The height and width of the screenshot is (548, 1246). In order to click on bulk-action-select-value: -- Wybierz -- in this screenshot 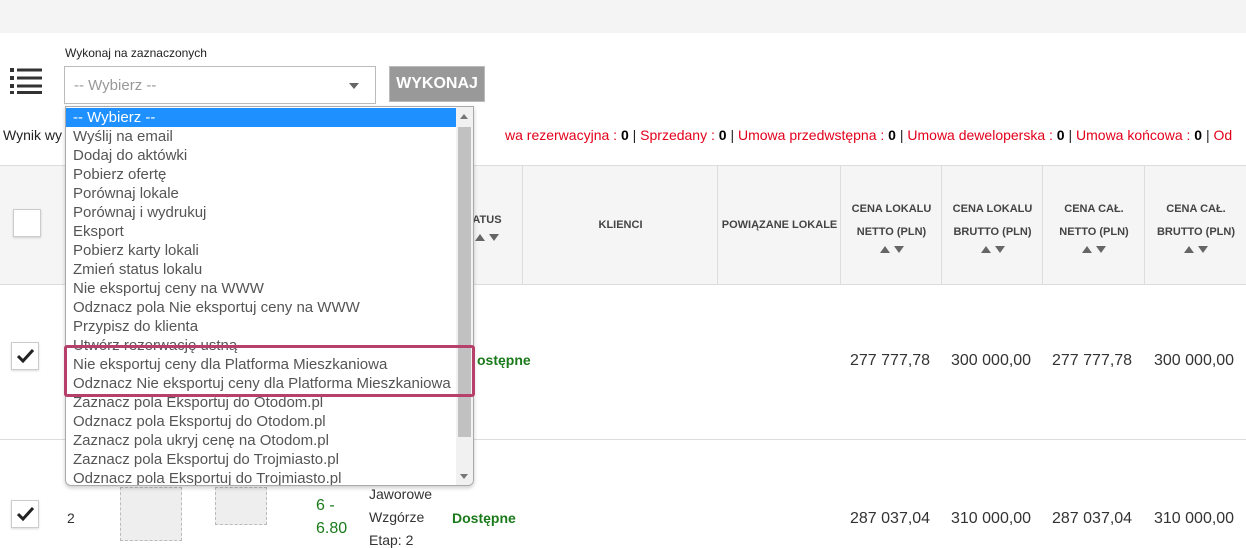, I will do `click(115, 85)`.